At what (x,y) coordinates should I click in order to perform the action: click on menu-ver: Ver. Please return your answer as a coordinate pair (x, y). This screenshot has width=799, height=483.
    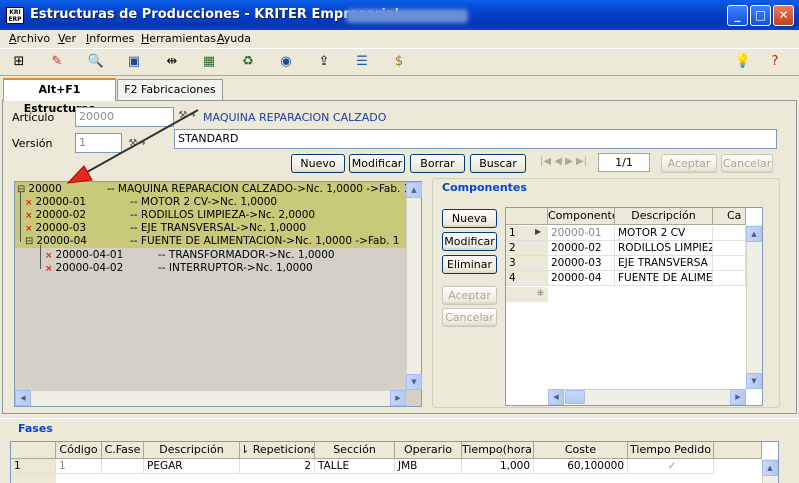
    Looking at the image, I should click on (67, 38).